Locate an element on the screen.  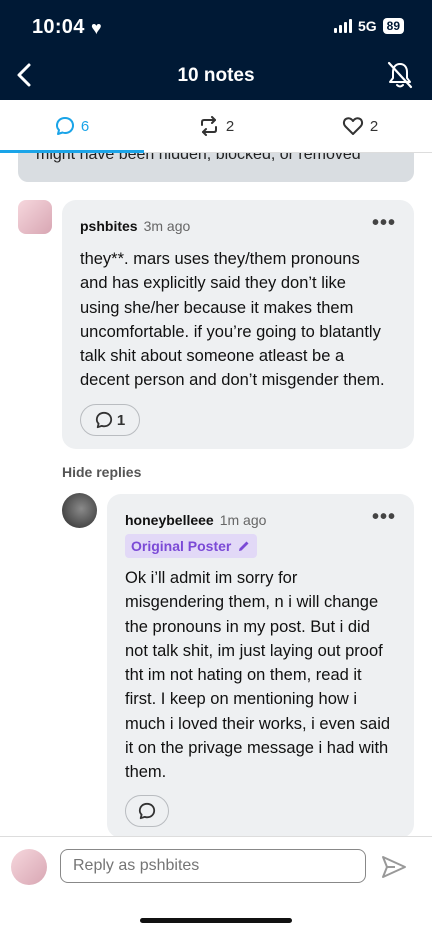
tab-likes: 2 is located at coordinates (360, 126).